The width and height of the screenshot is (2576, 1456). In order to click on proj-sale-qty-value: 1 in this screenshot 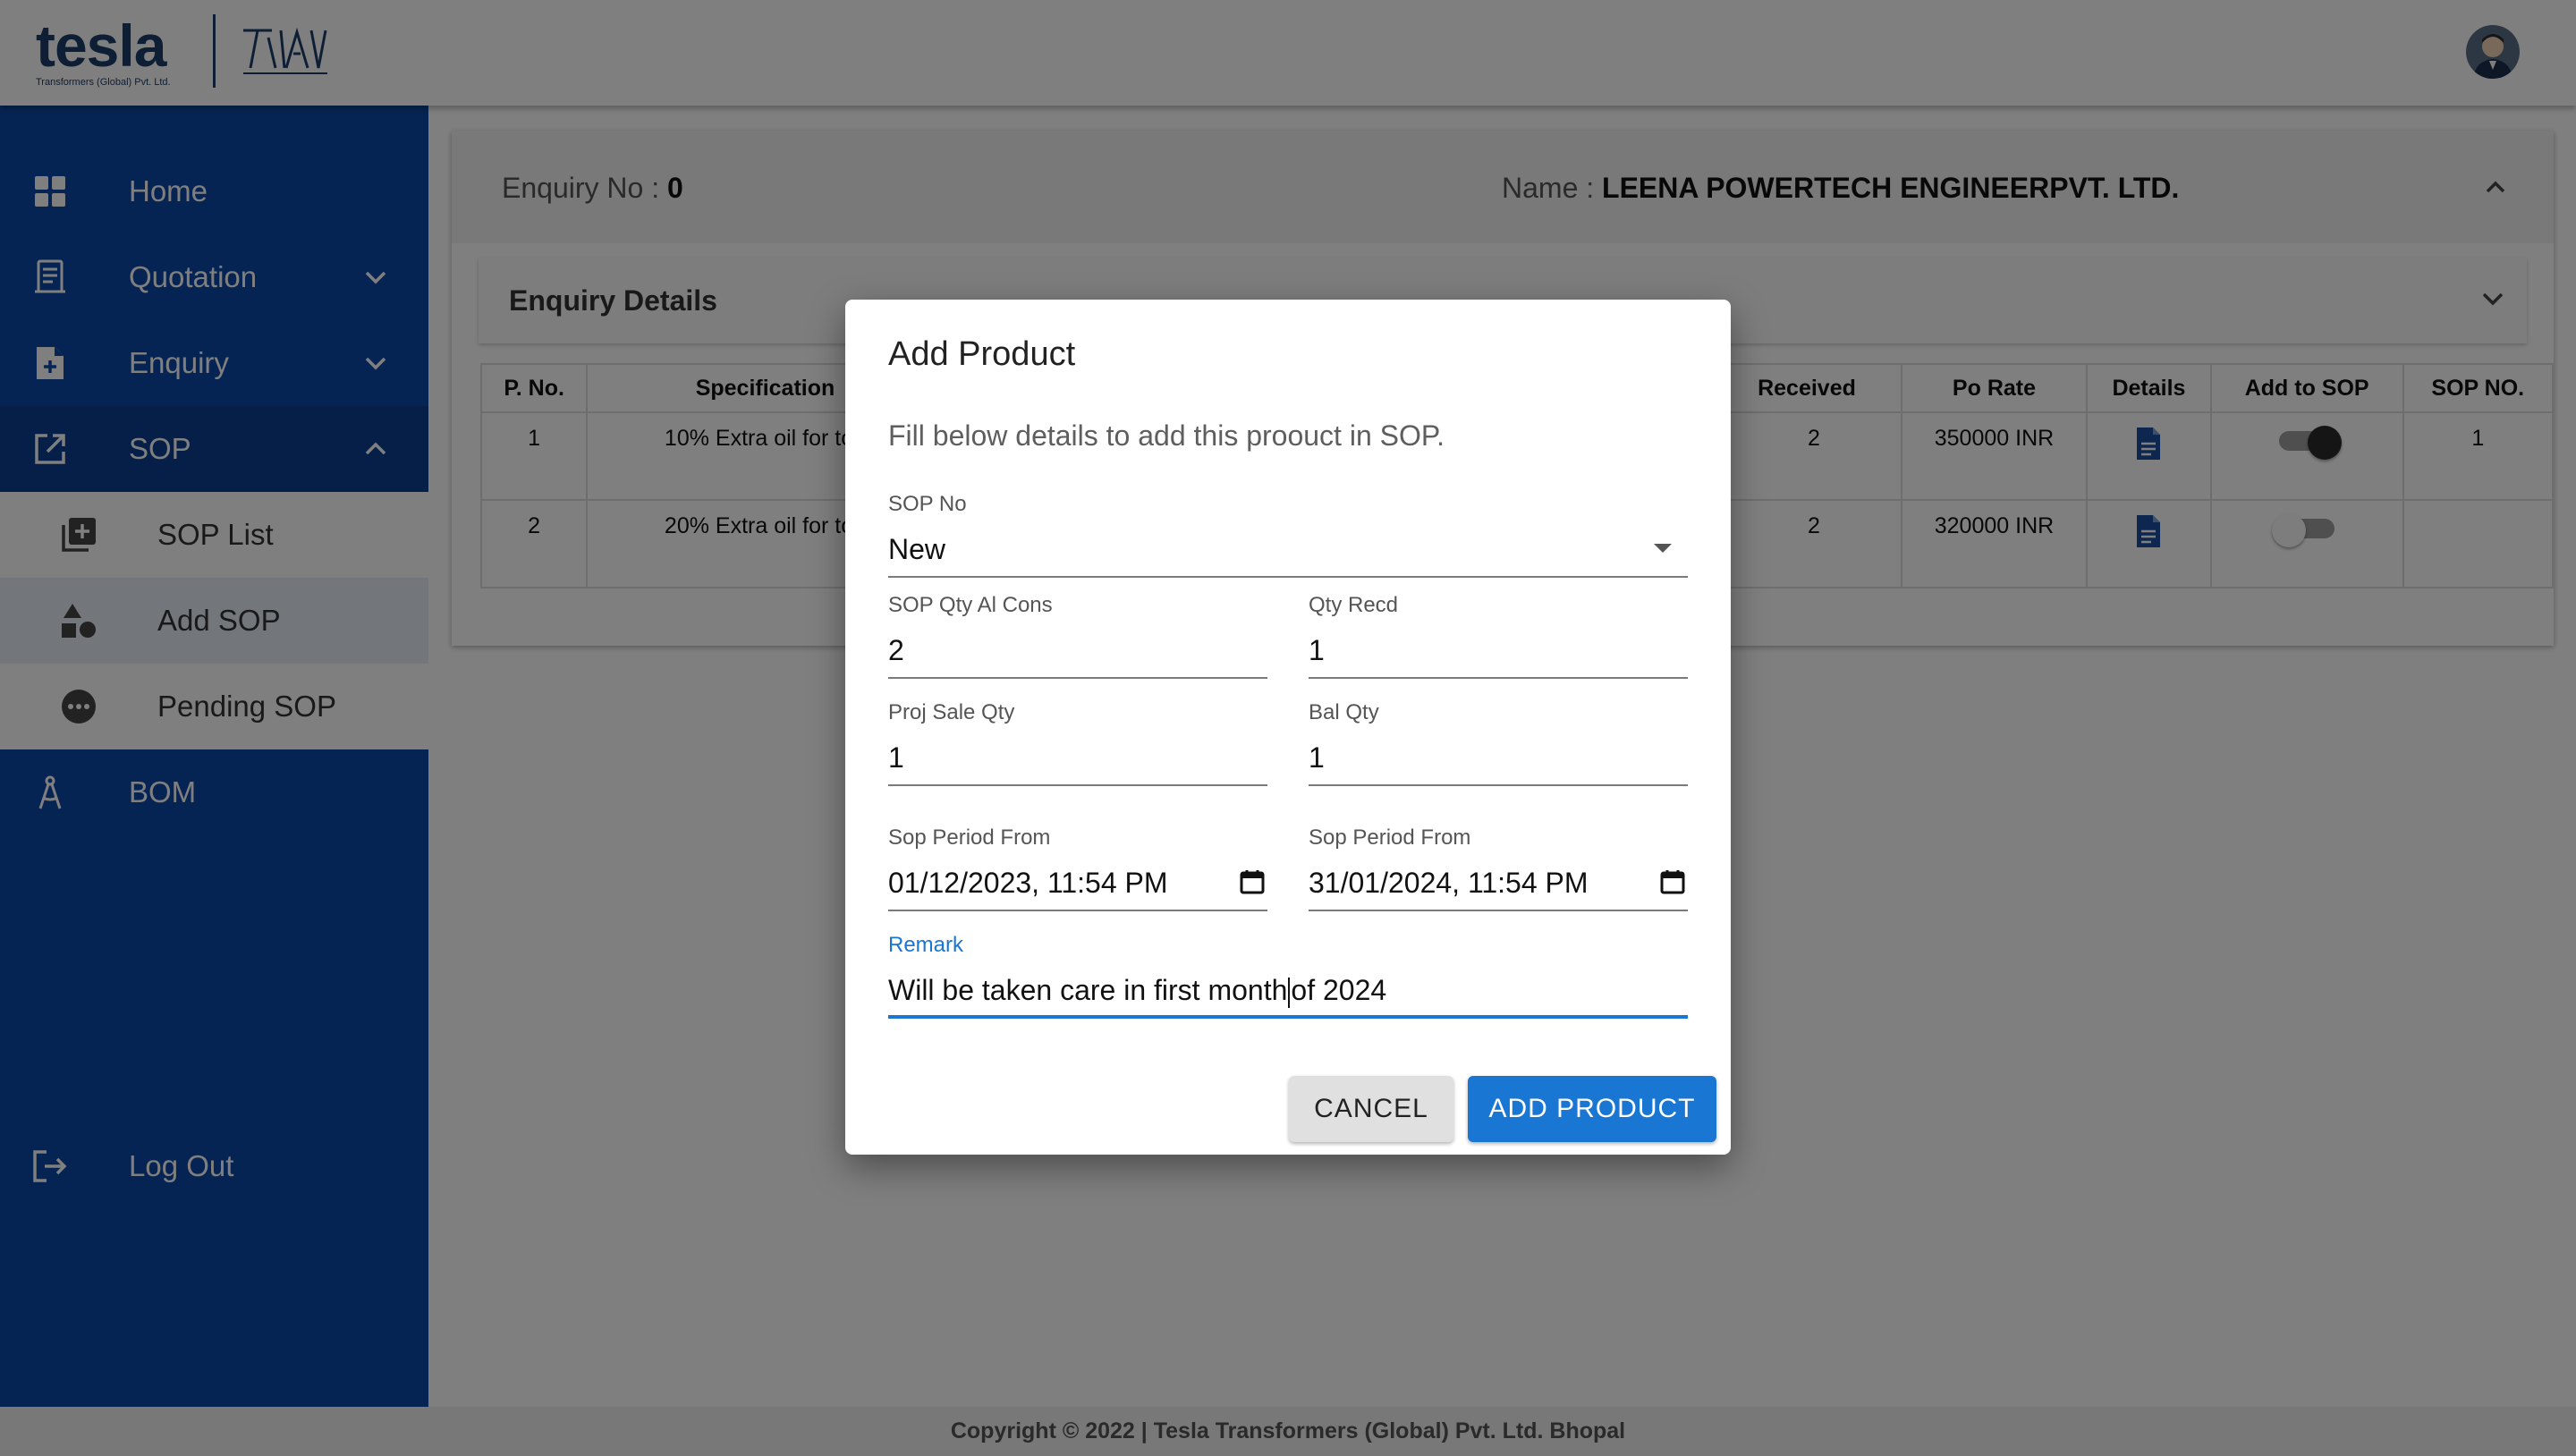, I will do `click(896, 757)`.